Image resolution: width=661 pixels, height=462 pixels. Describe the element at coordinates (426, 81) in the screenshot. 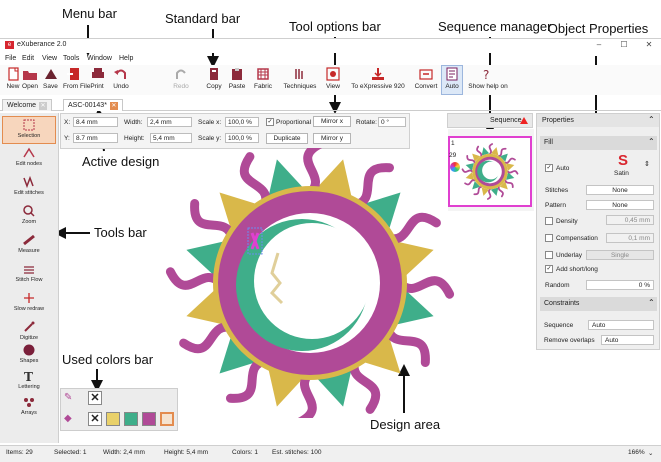

I see `convert-button: Convert` at that location.